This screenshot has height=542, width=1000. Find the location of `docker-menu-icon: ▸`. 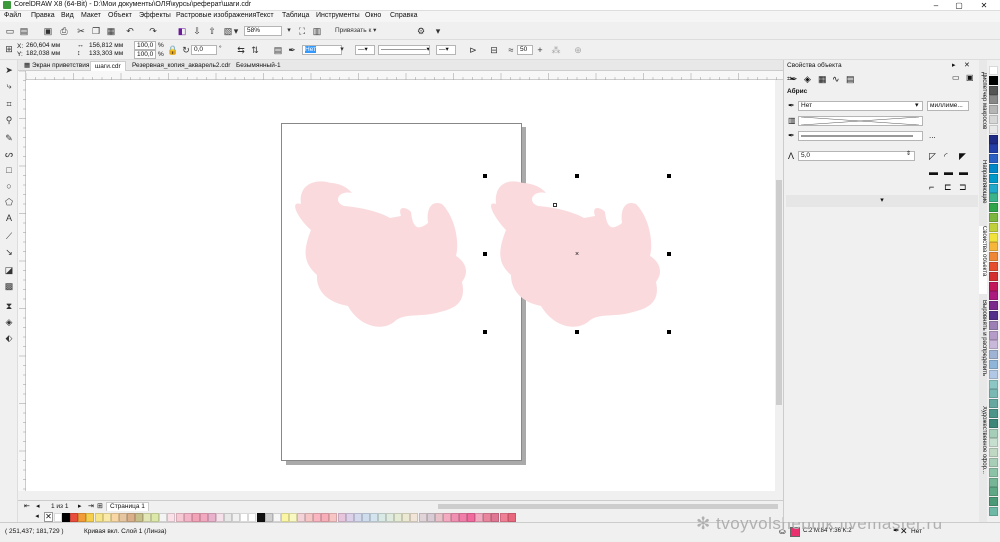

docker-menu-icon: ▸ is located at coordinates (954, 65).